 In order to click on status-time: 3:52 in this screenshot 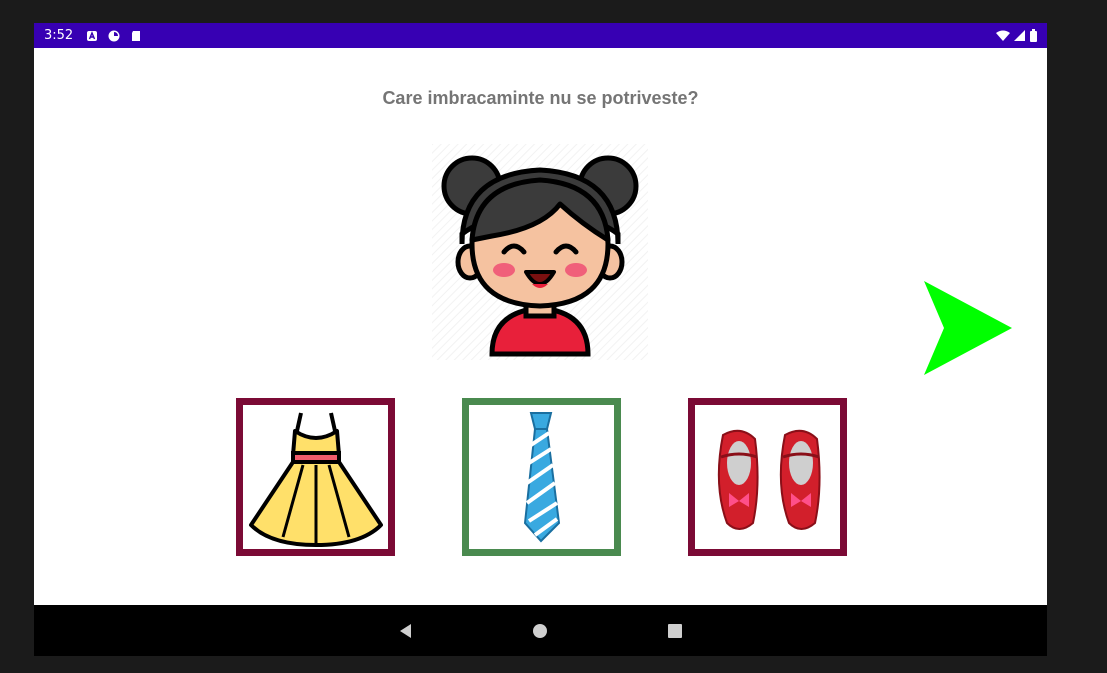, I will do `click(59, 35)`.